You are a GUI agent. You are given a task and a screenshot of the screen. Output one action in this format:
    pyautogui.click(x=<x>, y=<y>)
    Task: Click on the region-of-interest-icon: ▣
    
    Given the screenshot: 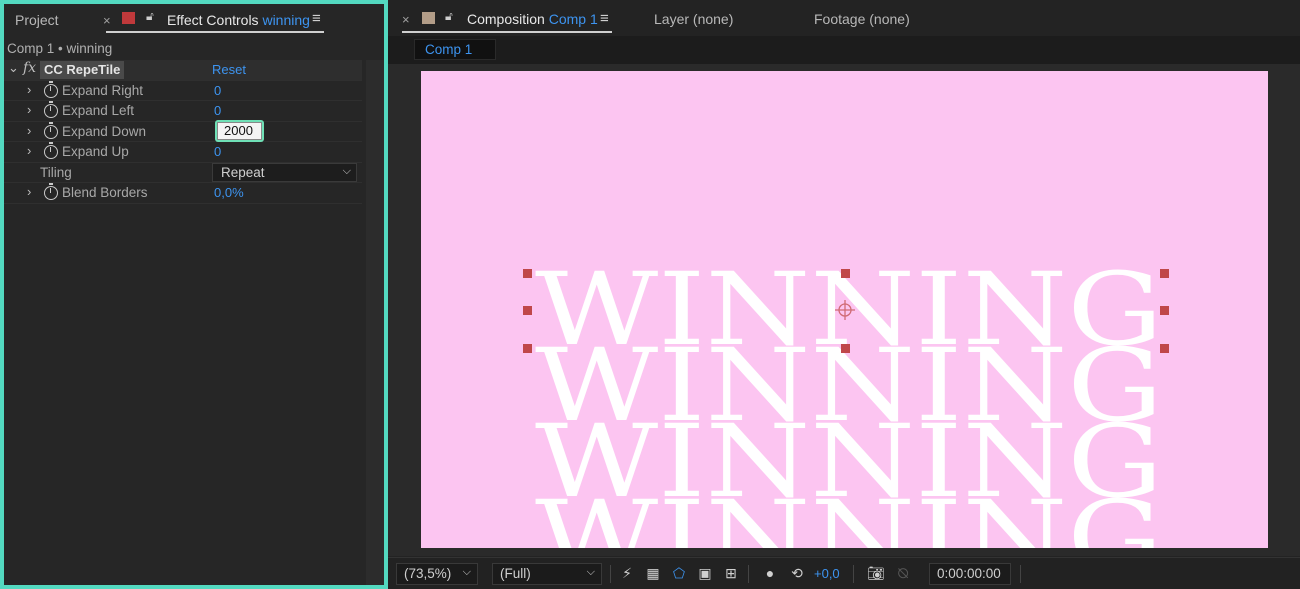 What is the action you would take?
    pyautogui.click(x=705, y=573)
    